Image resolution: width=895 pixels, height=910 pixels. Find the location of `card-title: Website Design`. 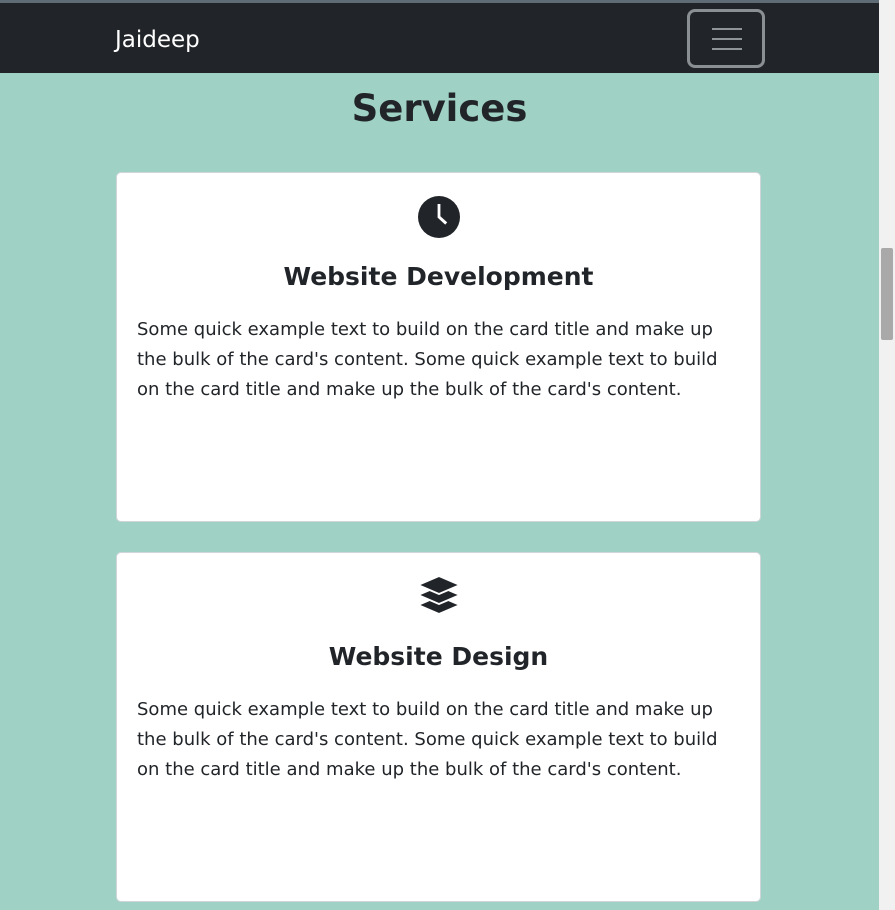

card-title: Website Design is located at coordinates (438, 656).